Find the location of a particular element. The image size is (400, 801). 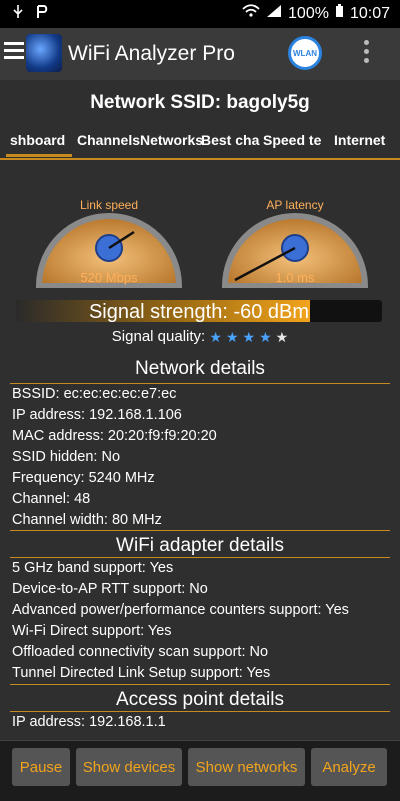

link-speed-value: 520 Mbps is located at coordinates (109, 277).